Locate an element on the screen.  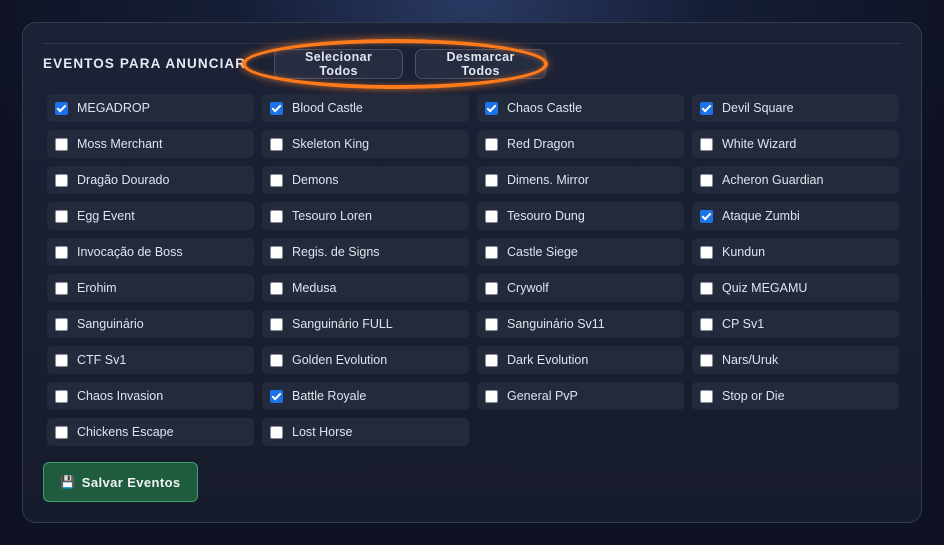
event-item: Sanguinário is located at coordinates (150, 324).